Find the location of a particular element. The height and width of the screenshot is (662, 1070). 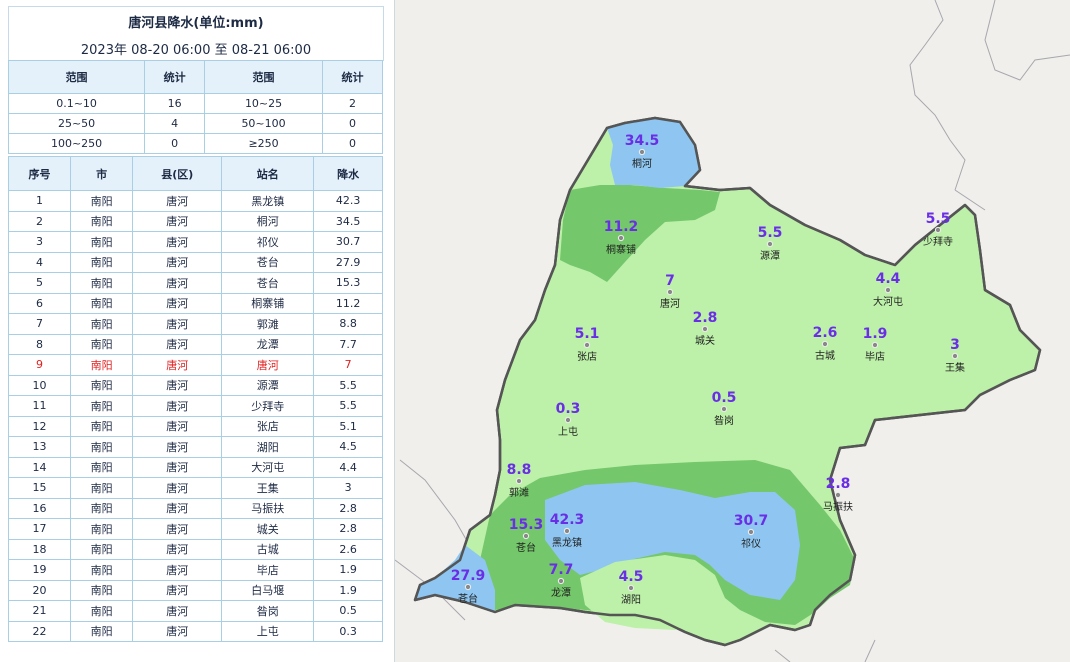

station-name: 马振扶 is located at coordinates (838, 506).